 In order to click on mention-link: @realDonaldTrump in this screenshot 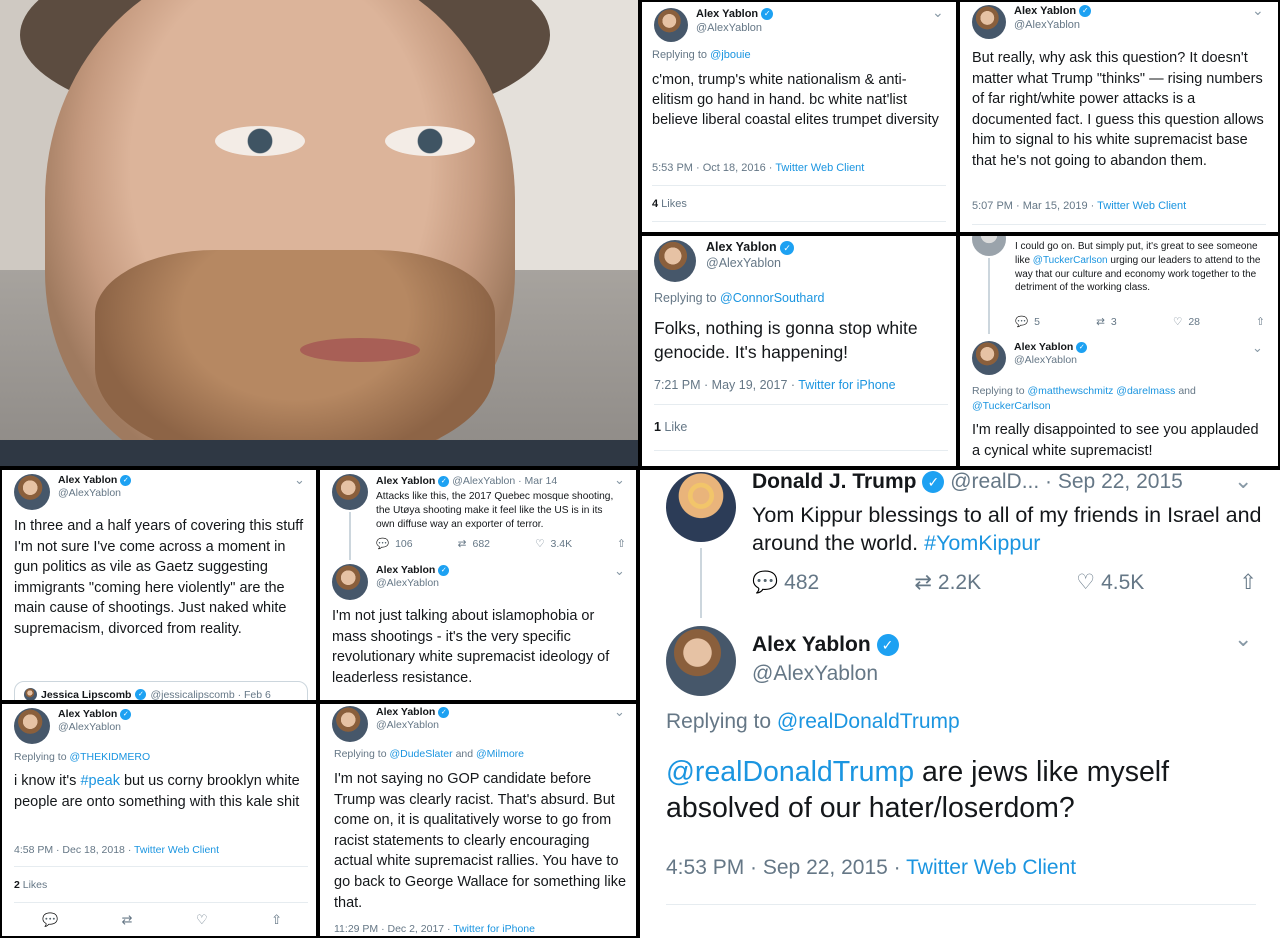, I will do `click(790, 772)`.